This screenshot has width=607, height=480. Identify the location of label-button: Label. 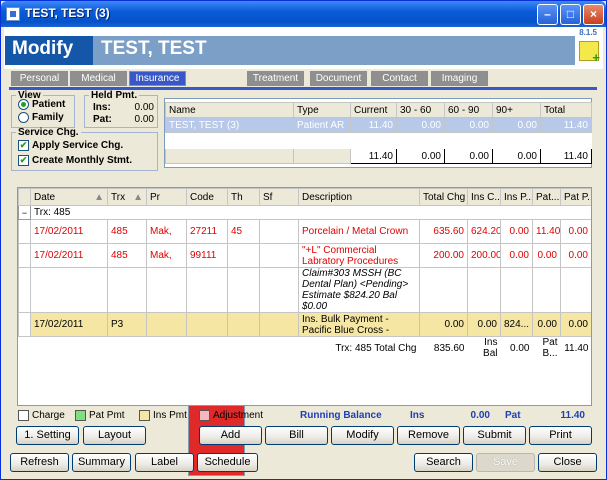
(164, 462).